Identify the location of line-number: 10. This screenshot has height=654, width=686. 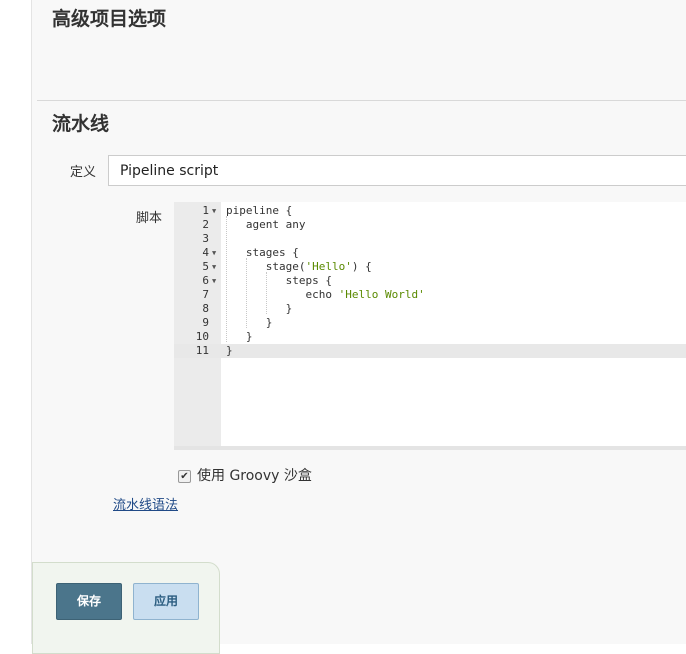
(202, 336).